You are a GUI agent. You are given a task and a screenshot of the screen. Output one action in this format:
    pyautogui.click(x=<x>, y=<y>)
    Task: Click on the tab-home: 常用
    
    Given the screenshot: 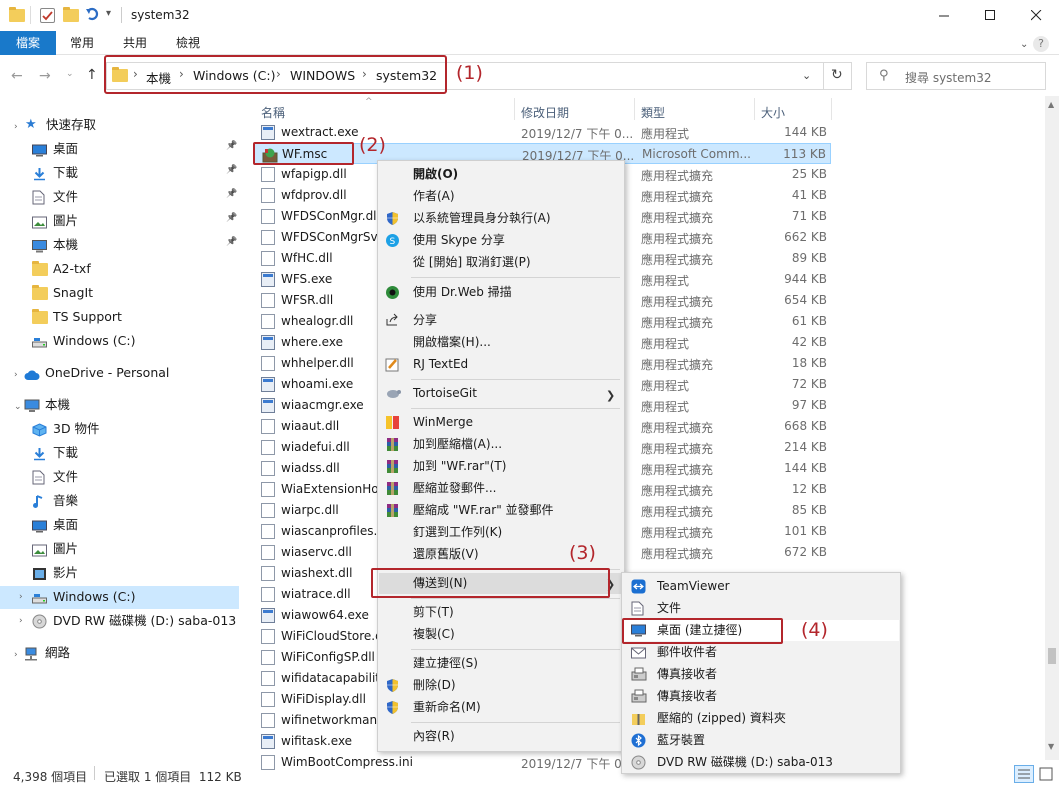 What is the action you would take?
    pyautogui.click(x=82, y=43)
    